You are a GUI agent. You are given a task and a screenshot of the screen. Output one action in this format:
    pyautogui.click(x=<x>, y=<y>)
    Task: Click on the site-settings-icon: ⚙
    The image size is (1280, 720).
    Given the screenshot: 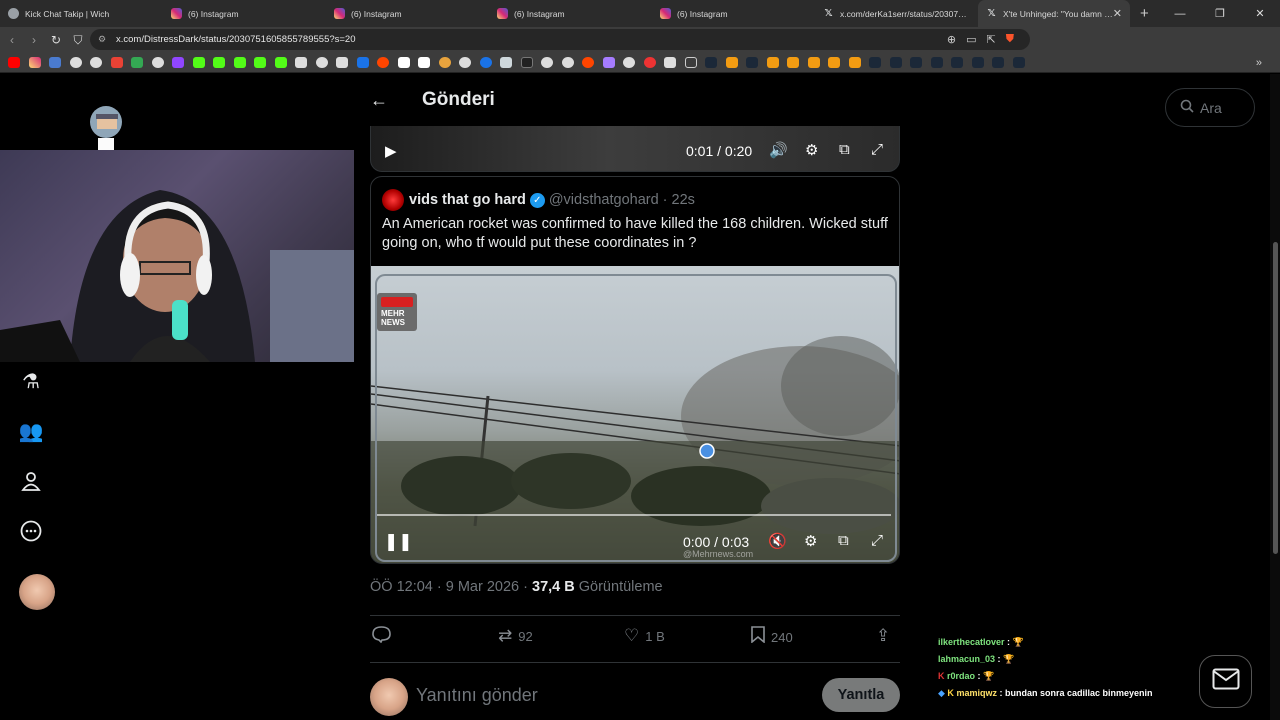 What is the action you would take?
    pyautogui.click(x=102, y=39)
    